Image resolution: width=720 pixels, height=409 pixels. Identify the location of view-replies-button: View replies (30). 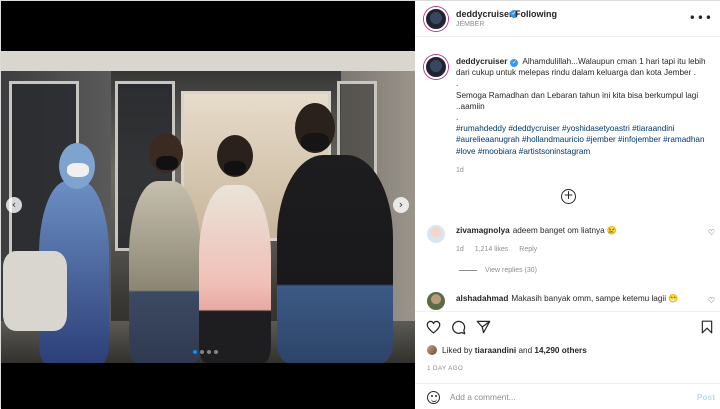
(498, 270).